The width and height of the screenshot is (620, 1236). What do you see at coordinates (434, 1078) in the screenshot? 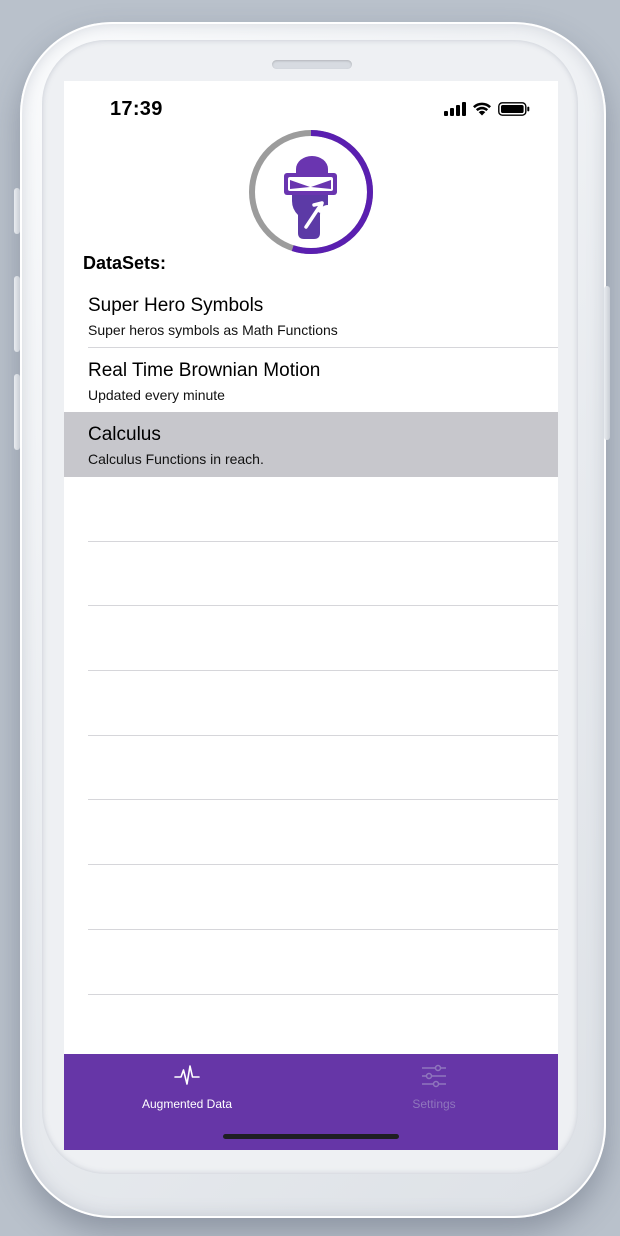
I see `sliders-icon` at bounding box center [434, 1078].